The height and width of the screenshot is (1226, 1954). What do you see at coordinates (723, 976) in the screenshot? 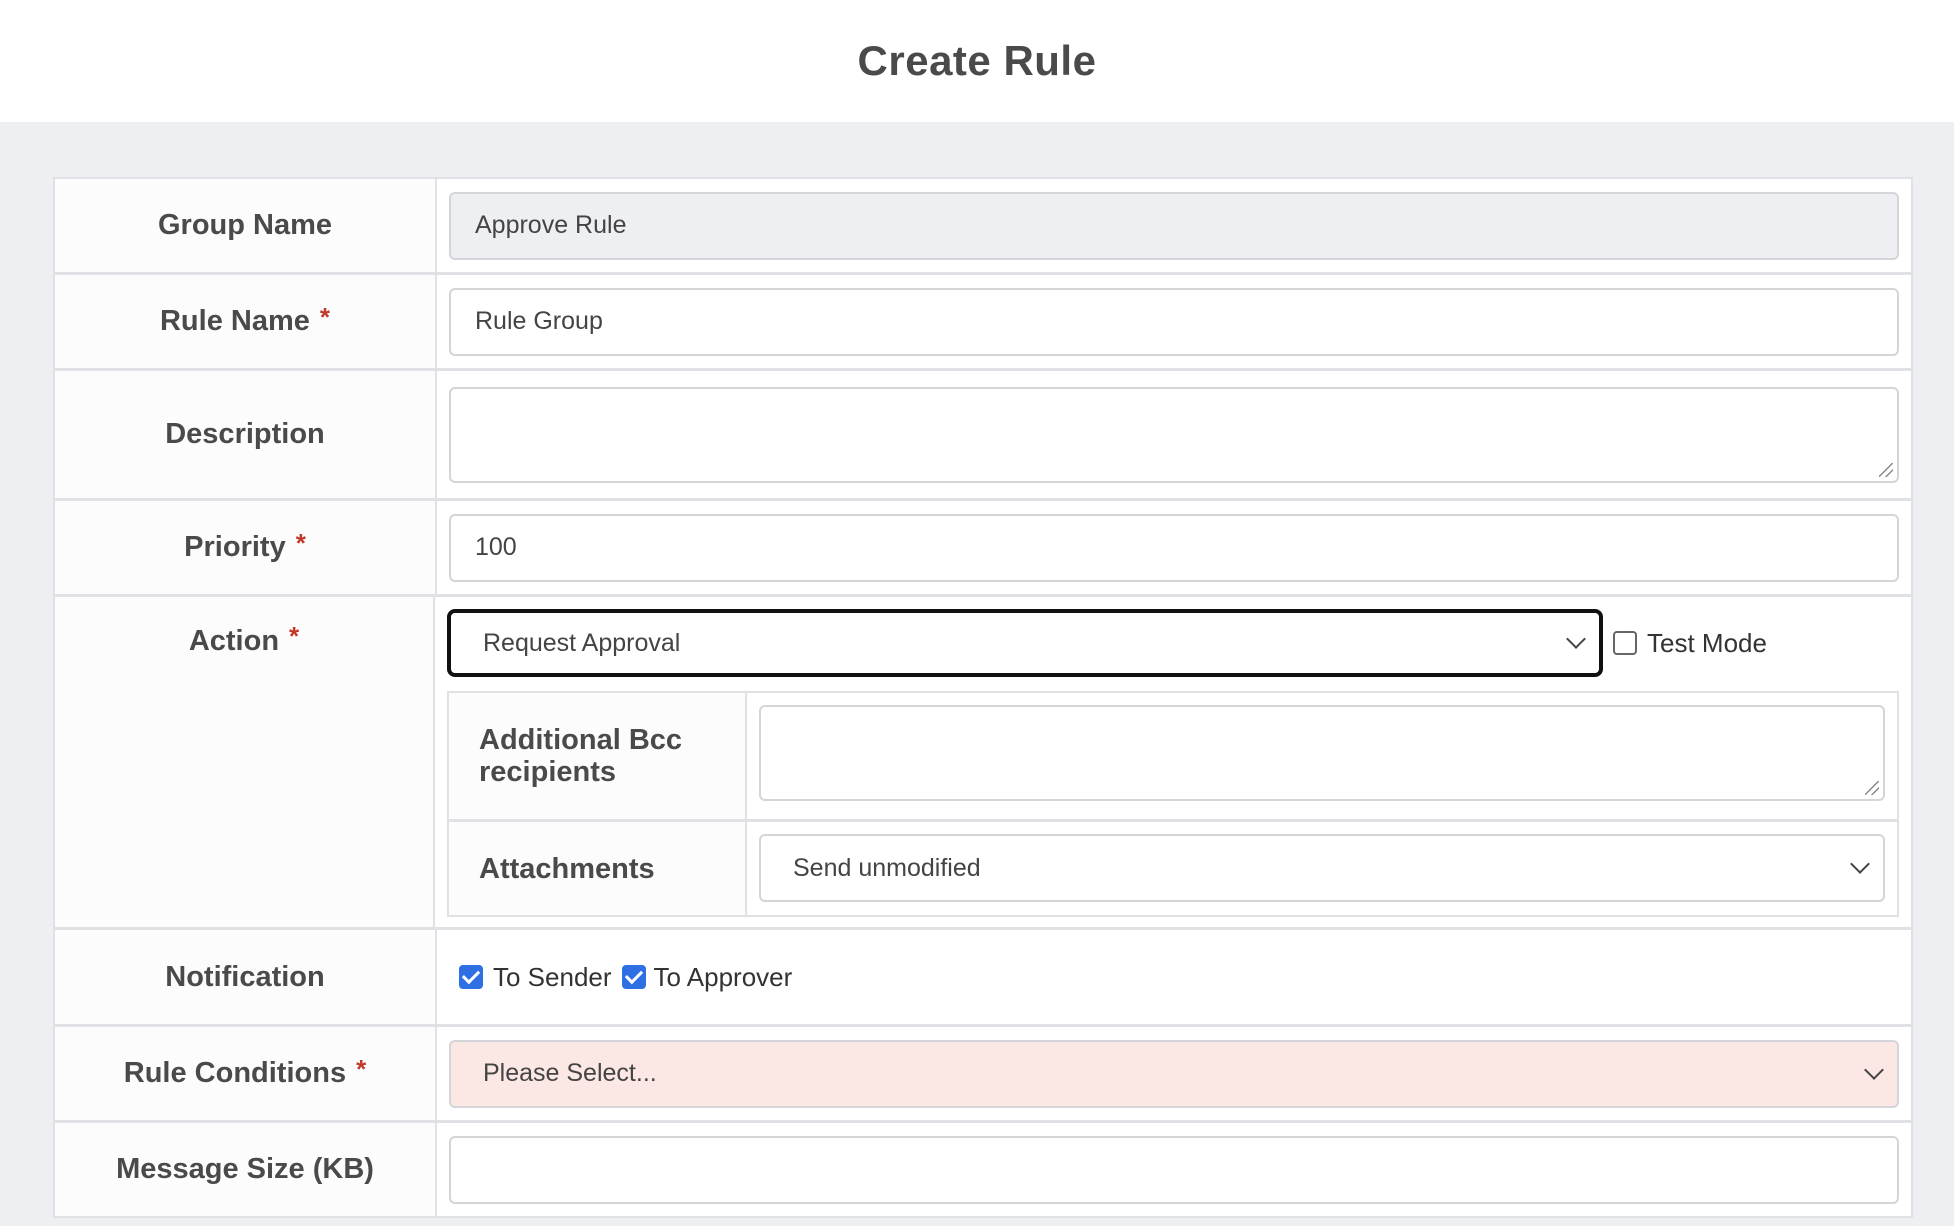
I see `to-approver-label: To Approver` at bounding box center [723, 976].